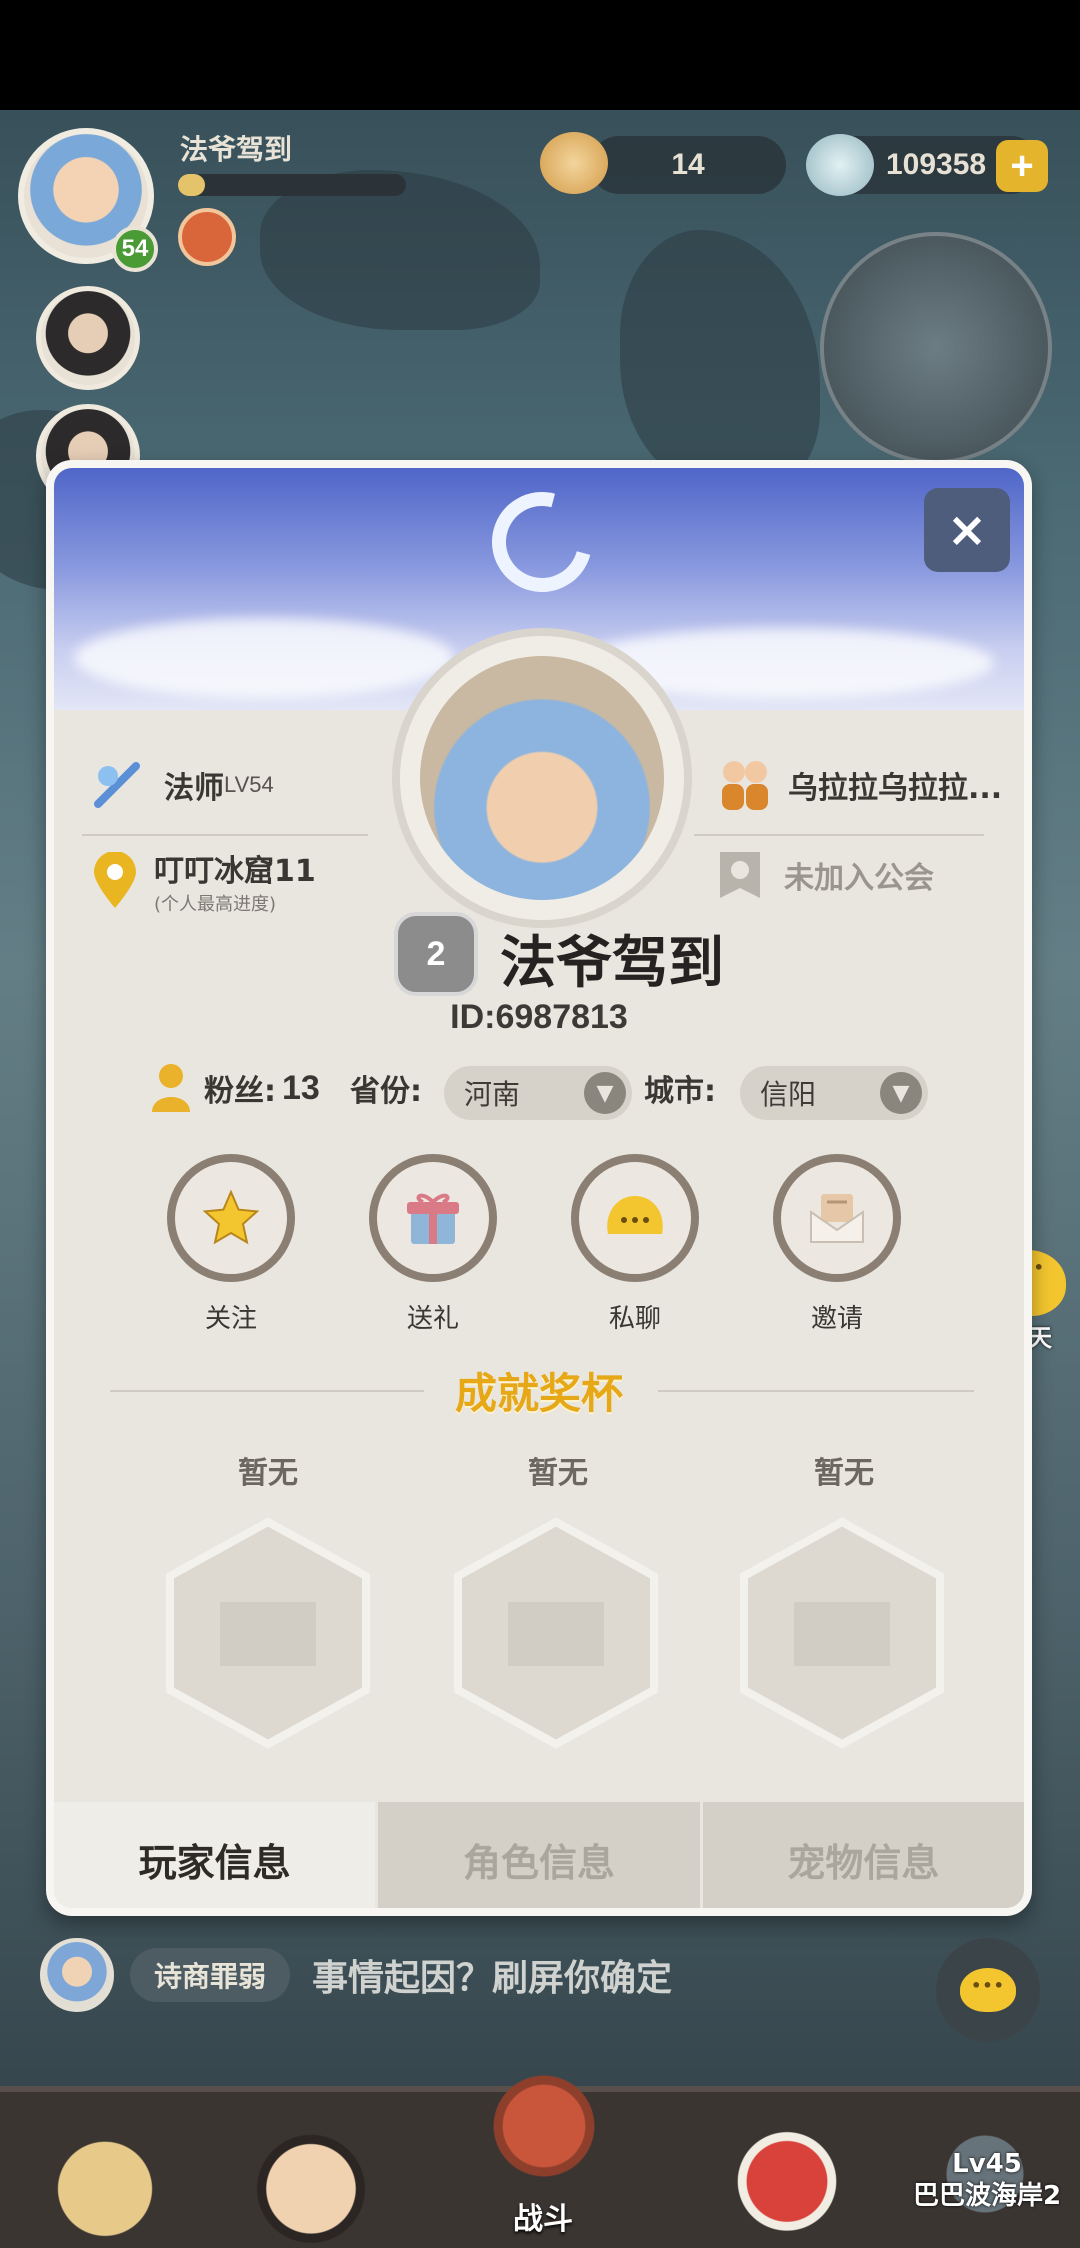 This screenshot has width=1080, height=2248. What do you see at coordinates (859, 878) in the screenshot?
I see `guild-name: 未加入公会` at bounding box center [859, 878].